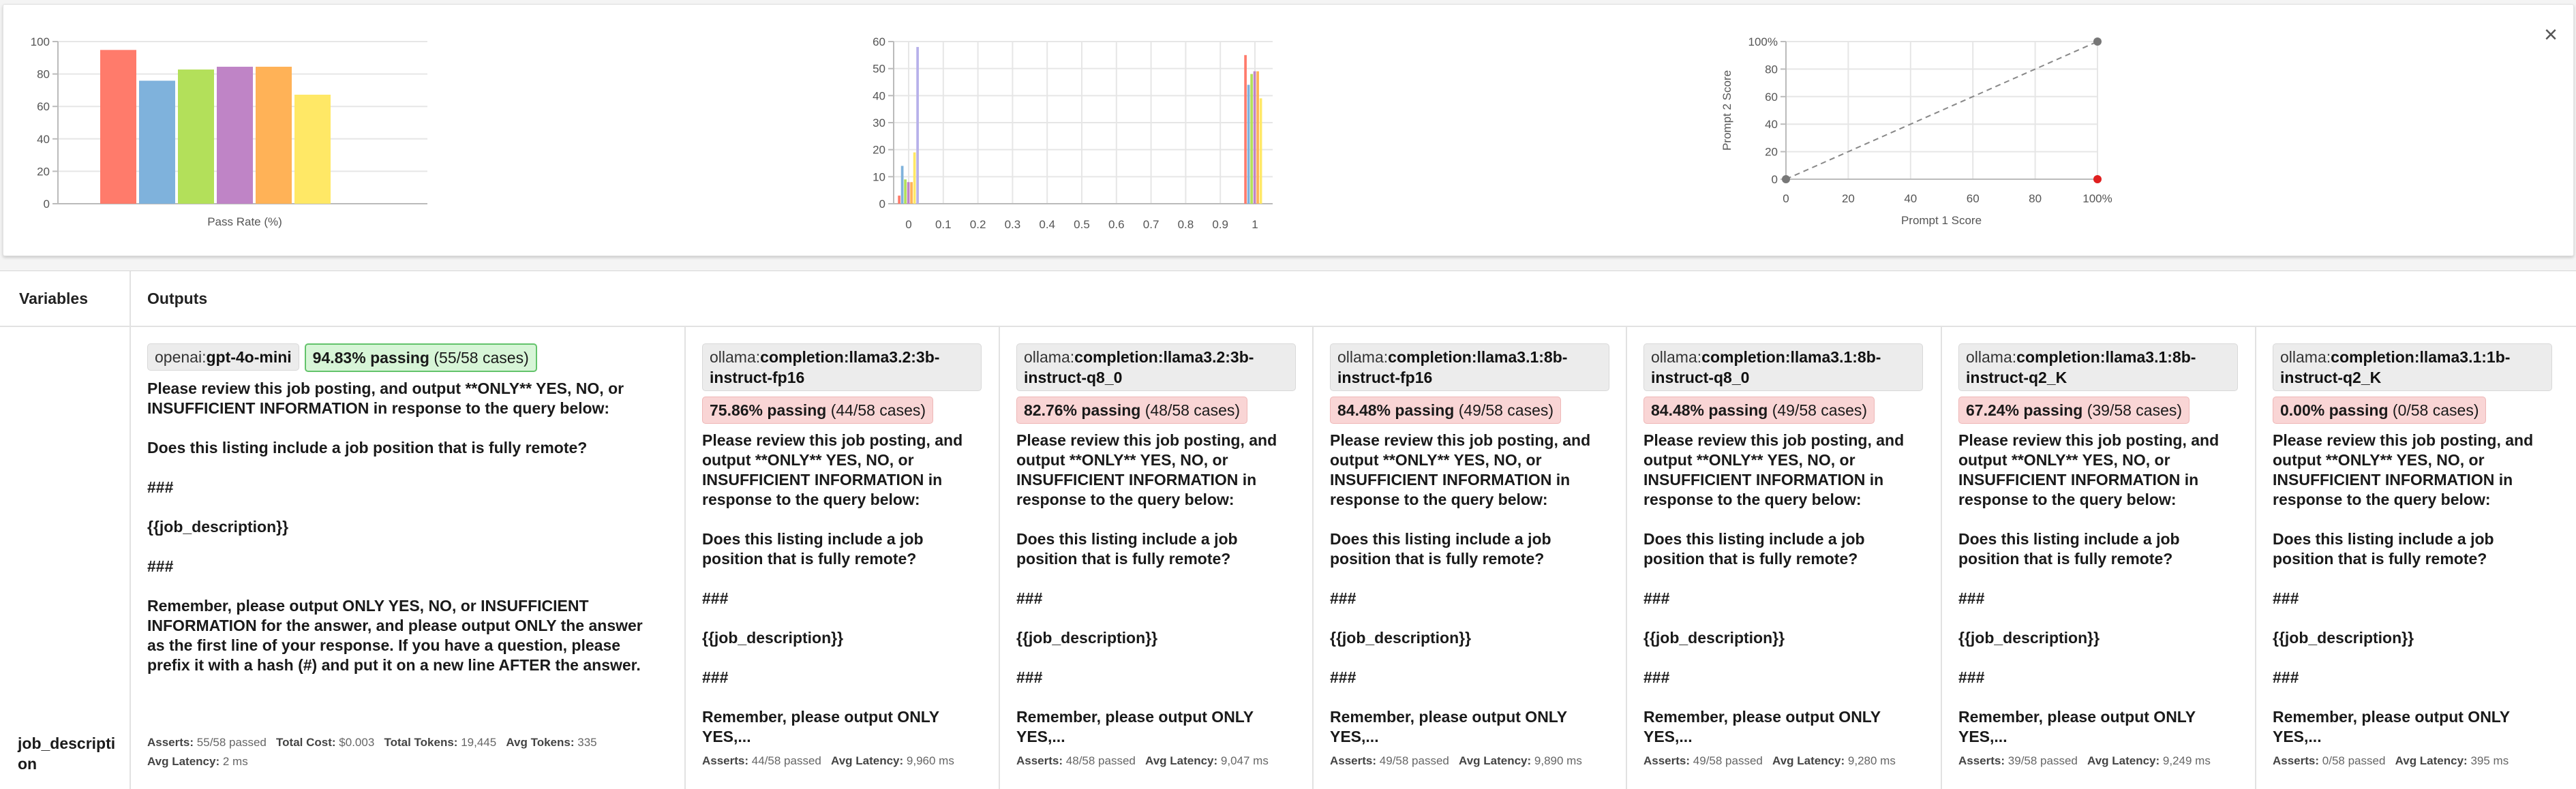  What do you see at coordinates (1414, 760) in the screenshot?
I see `asserts-value: 49/58 passed` at bounding box center [1414, 760].